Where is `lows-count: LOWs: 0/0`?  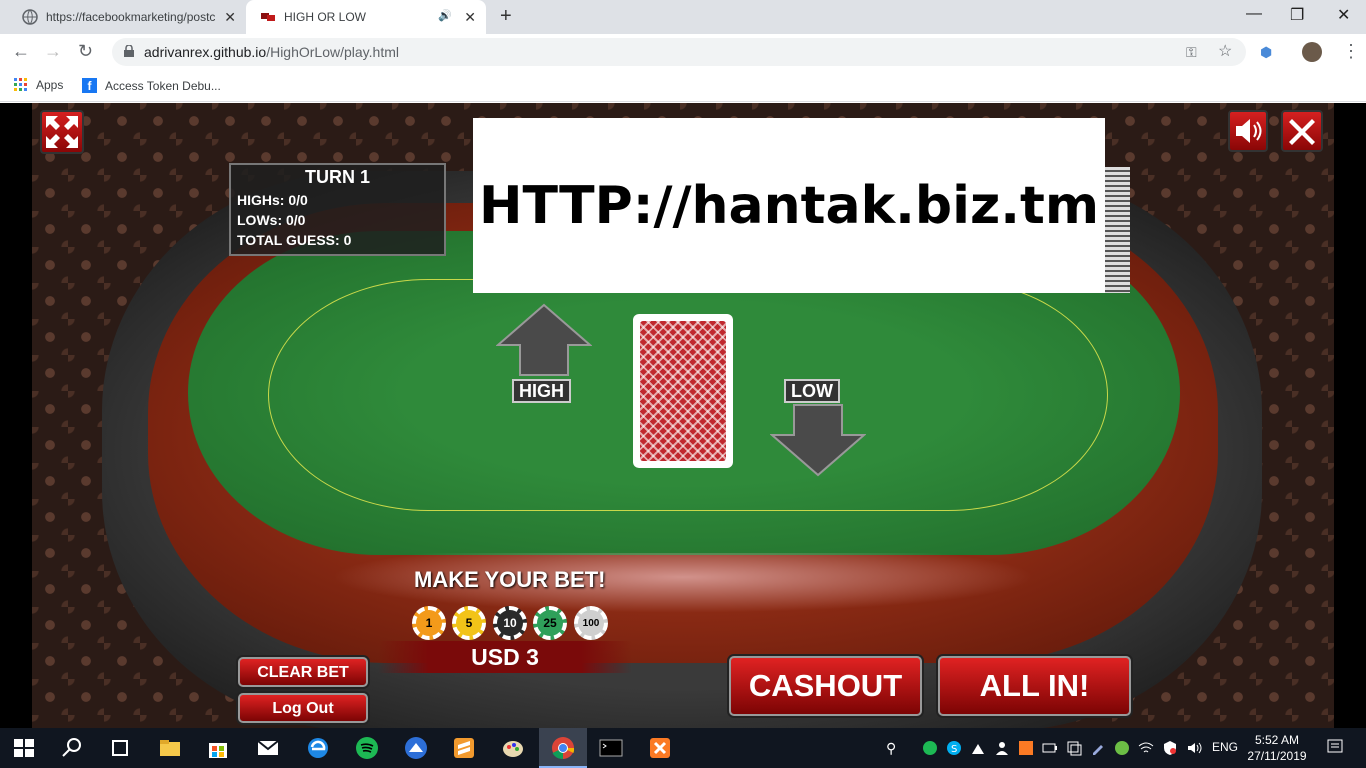 lows-count: LOWs: 0/0 is located at coordinates (271, 220).